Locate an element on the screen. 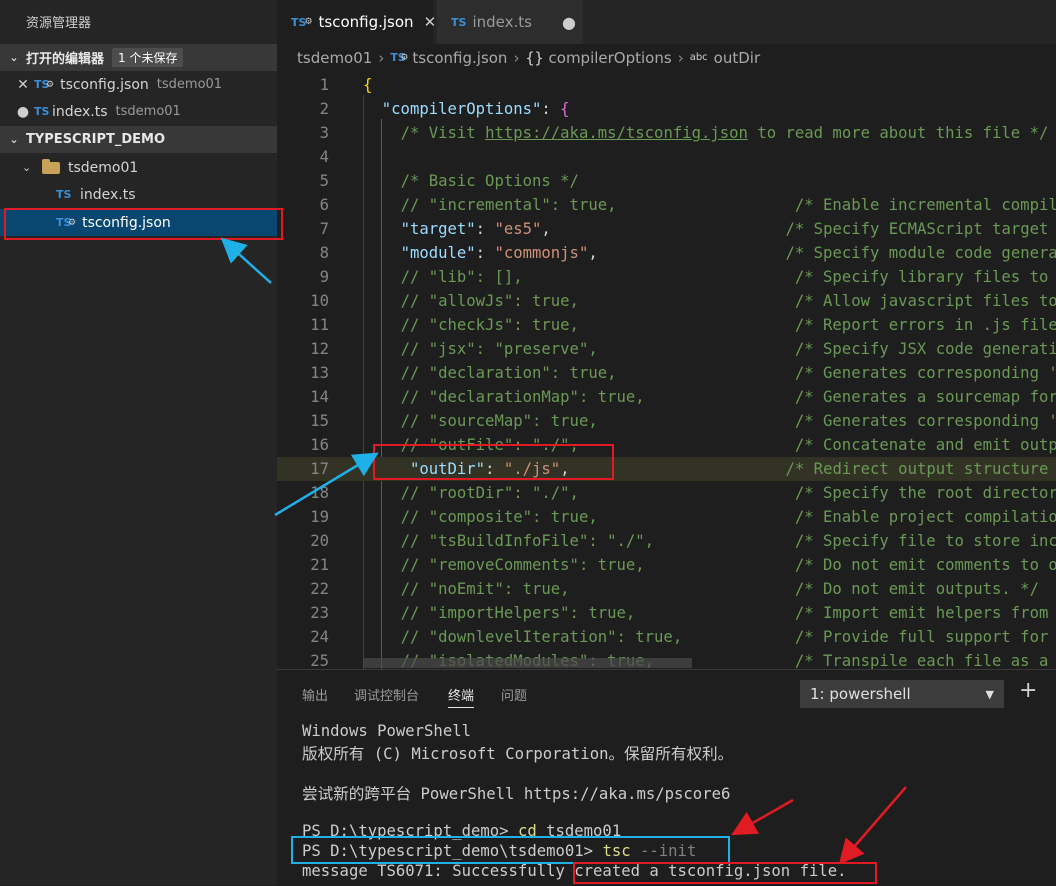 The height and width of the screenshot is (886, 1056). chevron-down-icon: ⌄ is located at coordinates (27, 167).